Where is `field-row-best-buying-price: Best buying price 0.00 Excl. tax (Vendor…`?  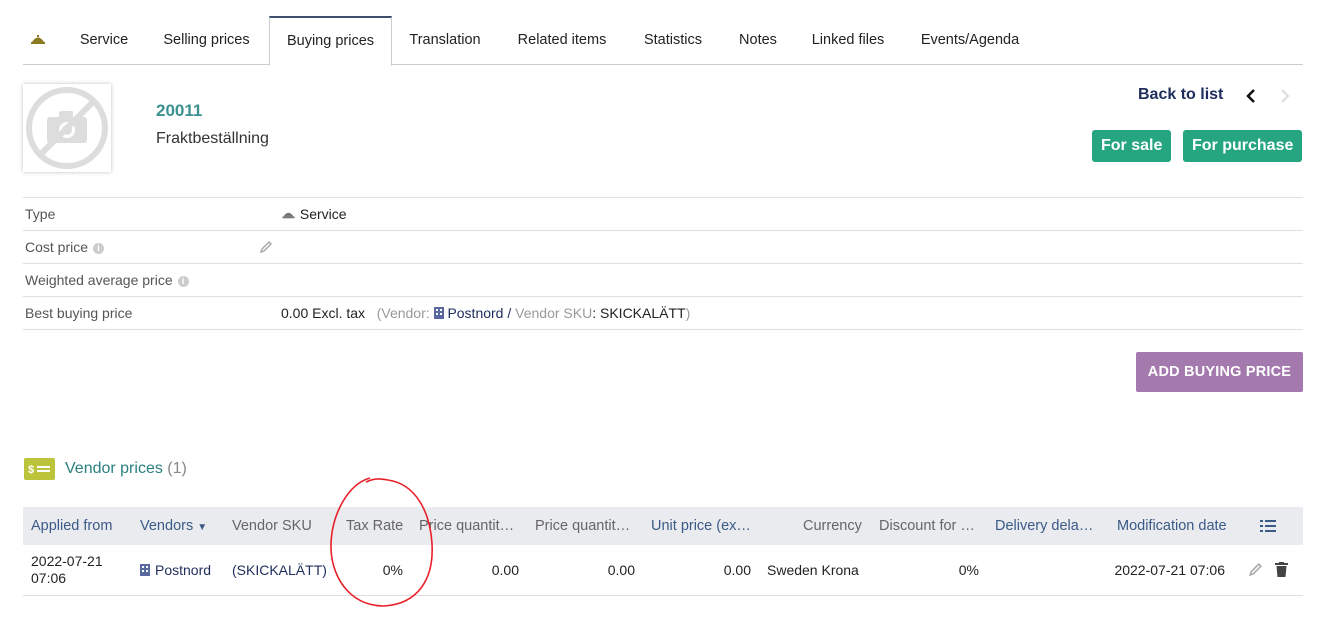
field-row-best-buying-price: Best buying price 0.00 Excl. tax (Vendor… is located at coordinates (663, 313).